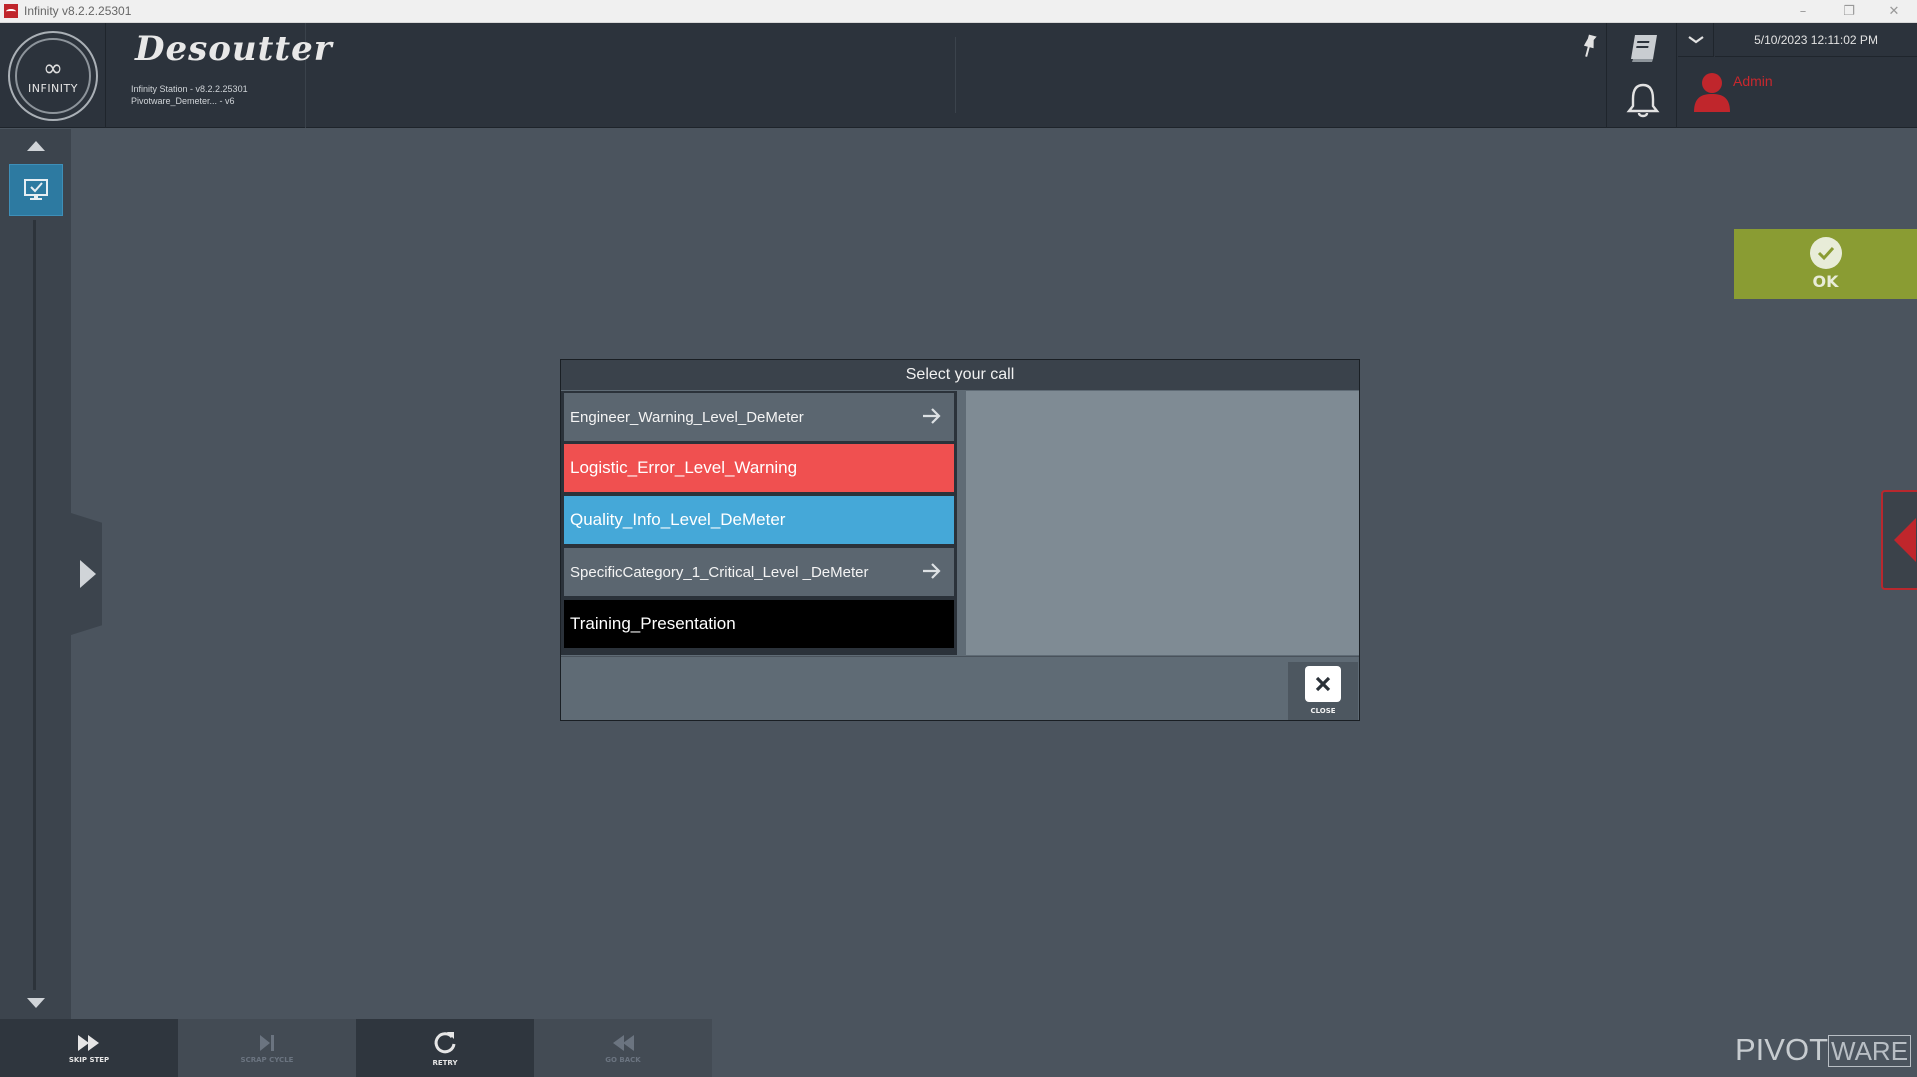 The width and height of the screenshot is (1917, 1077). Describe the element at coordinates (1323, 684) in the screenshot. I see `close-icon` at that location.